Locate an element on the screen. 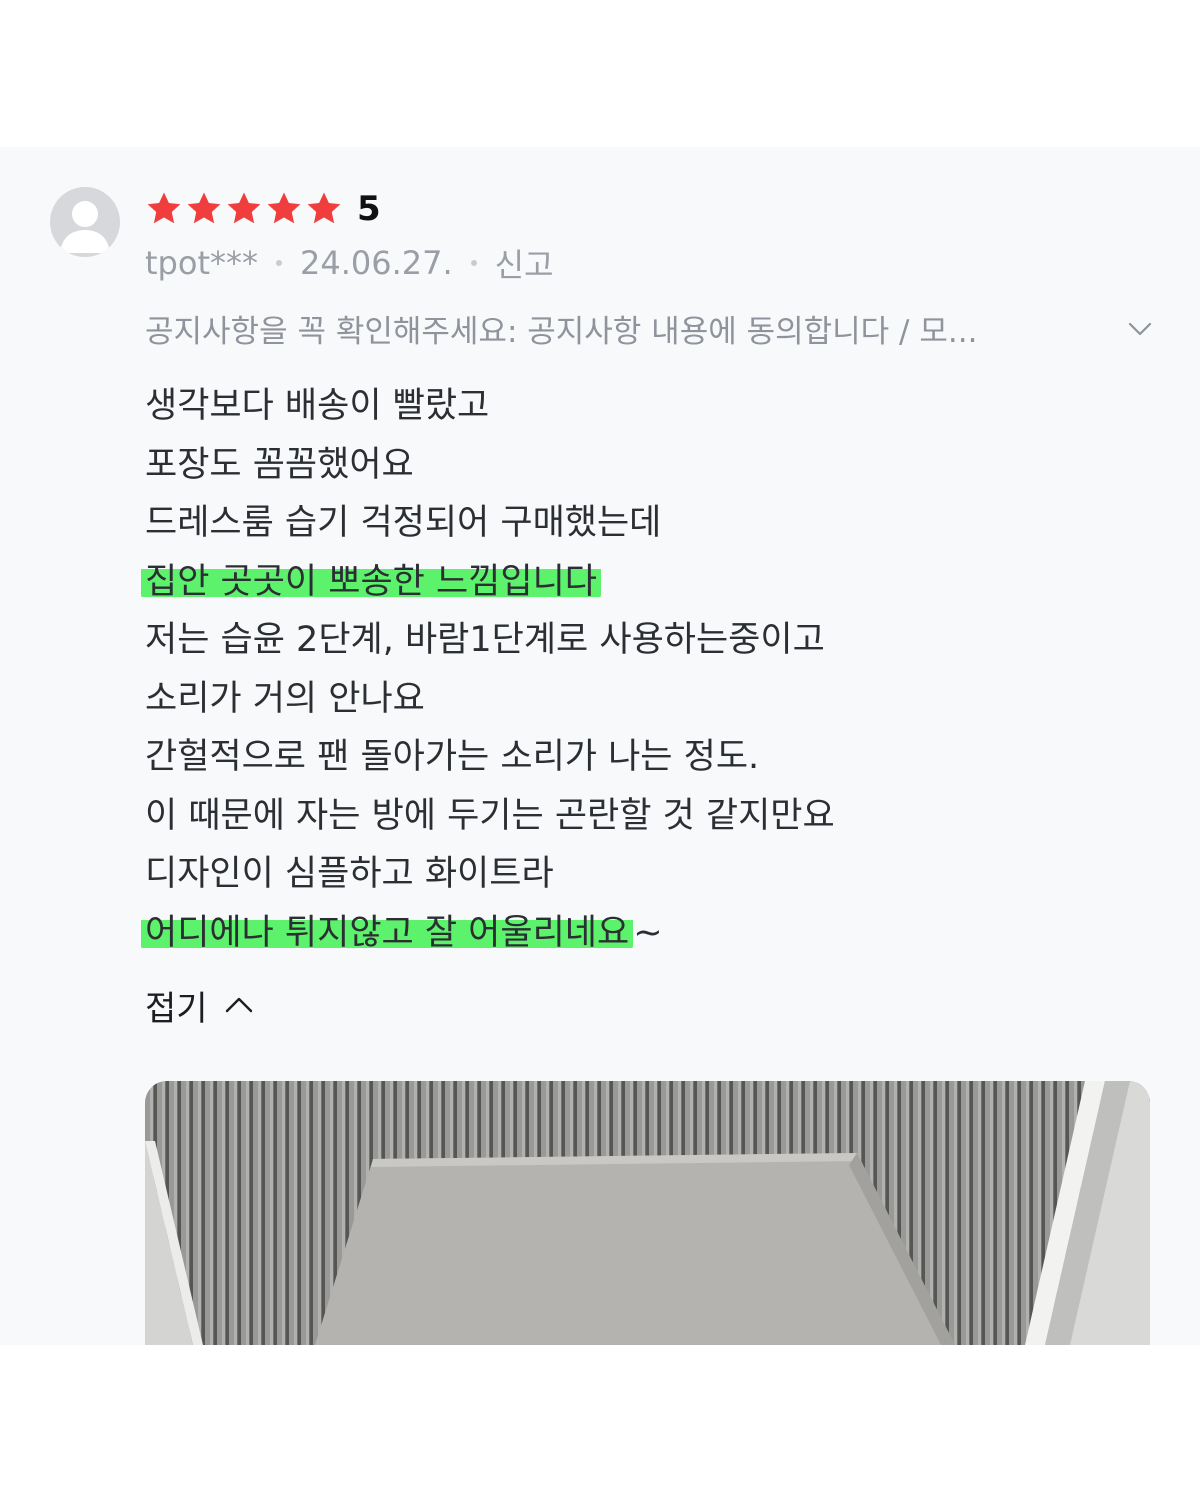  reviewer-name: tpot*** is located at coordinates (201, 263).